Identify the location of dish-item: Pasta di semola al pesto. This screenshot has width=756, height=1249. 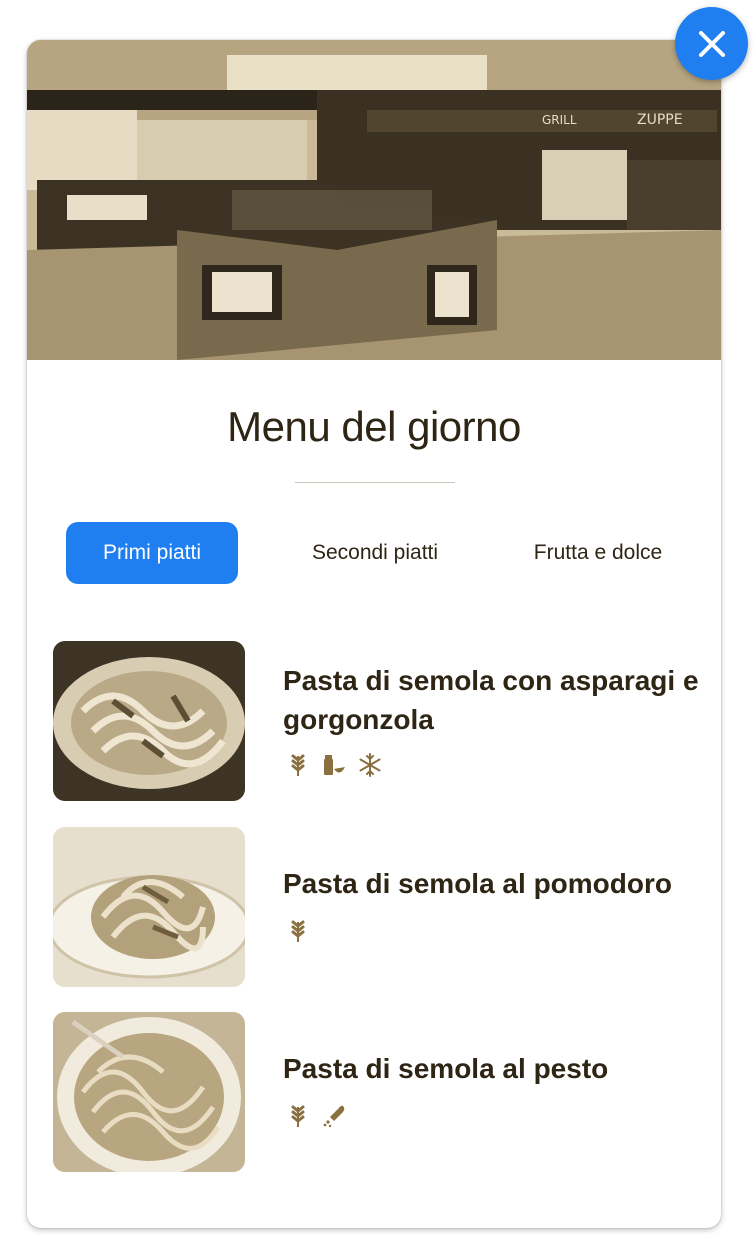
(378, 1092).